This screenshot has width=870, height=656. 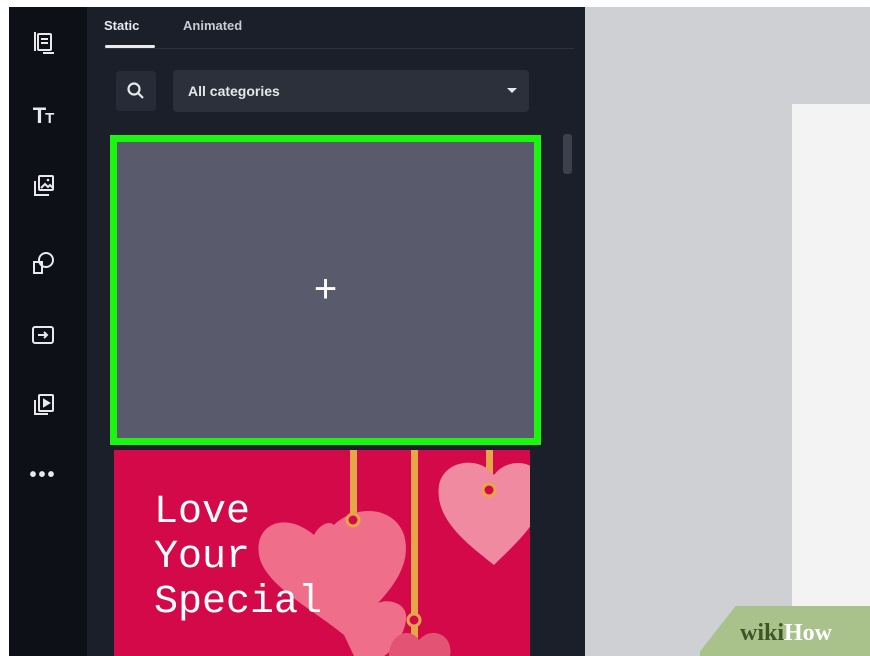 I want to click on design-canvas-page, so click(x=831, y=380).